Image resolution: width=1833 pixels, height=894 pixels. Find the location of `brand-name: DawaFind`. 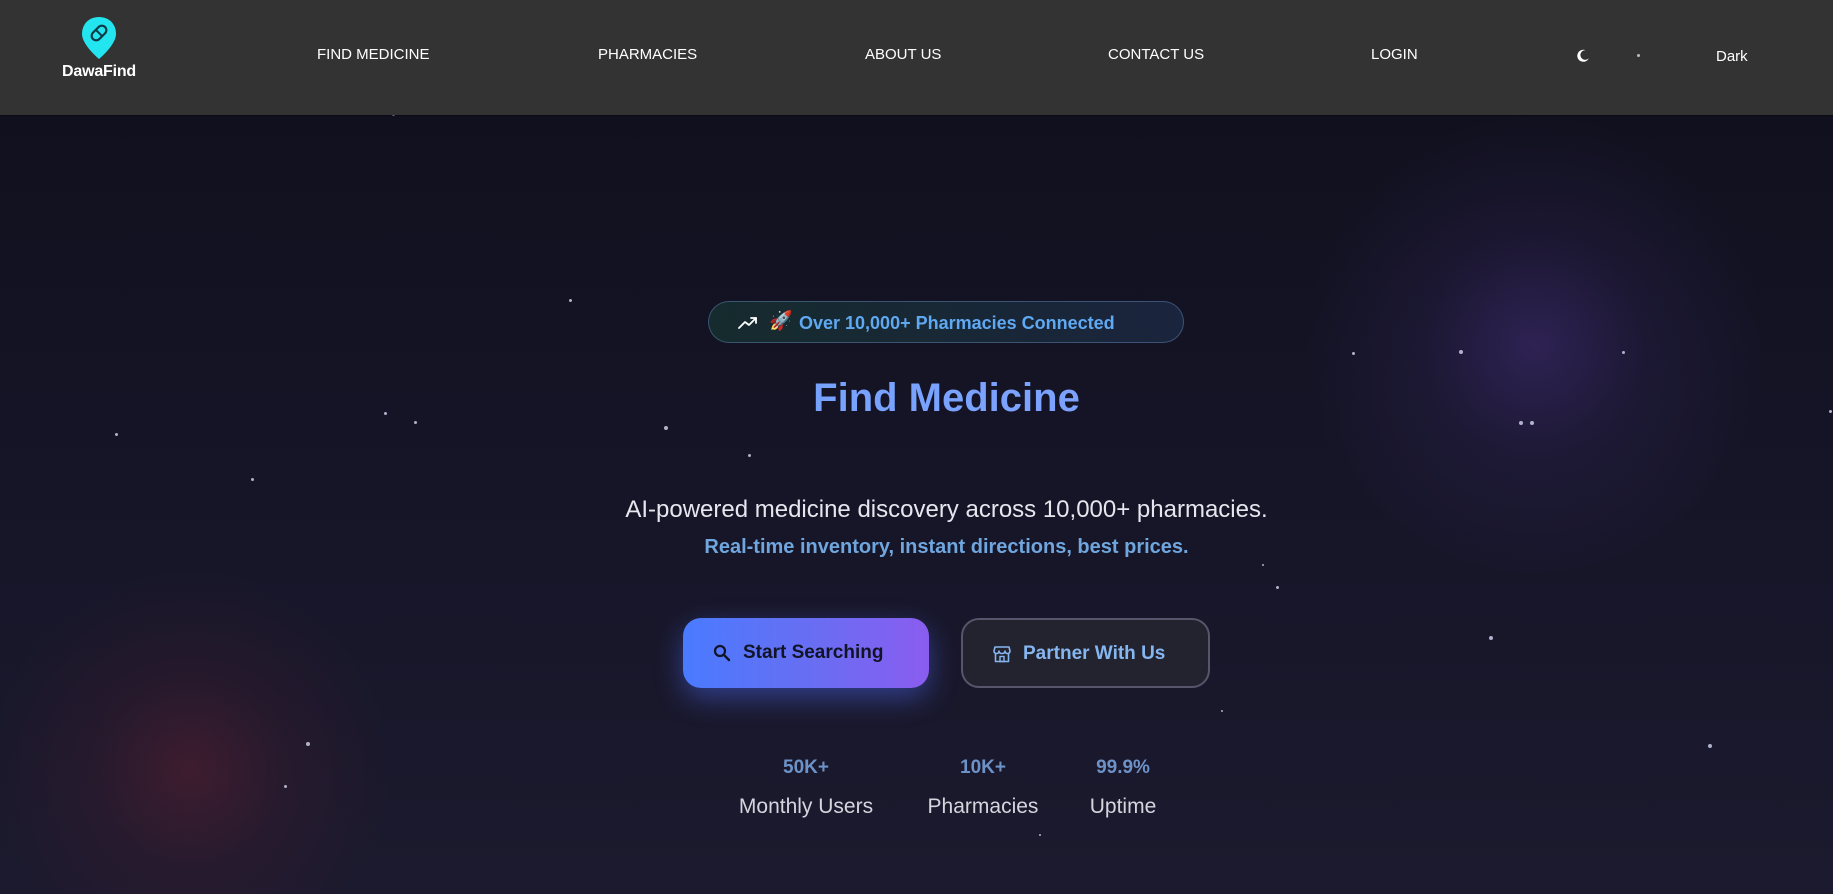

brand-name: DawaFind is located at coordinates (99, 71).